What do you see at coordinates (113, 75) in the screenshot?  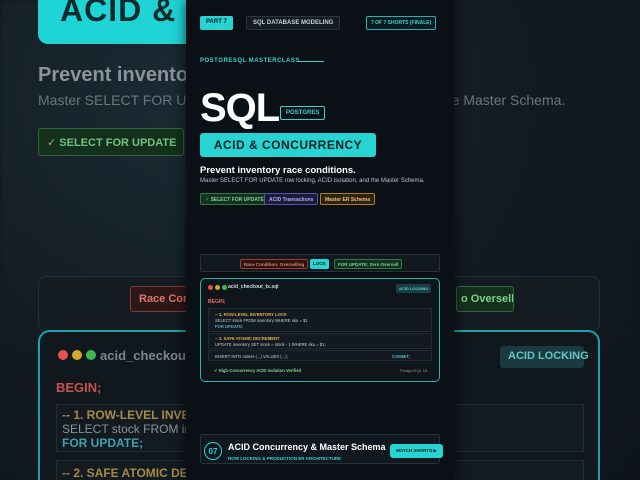 I see `bg-headline: Prevent invento` at bounding box center [113, 75].